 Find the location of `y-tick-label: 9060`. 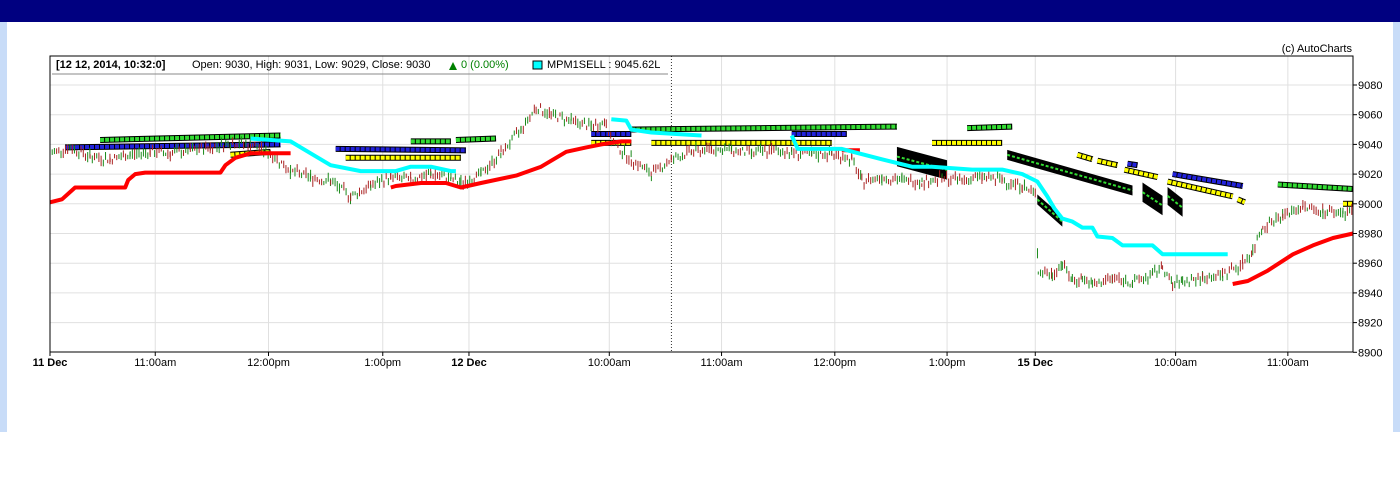

y-tick-label: 9060 is located at coordinates (1370, 116).